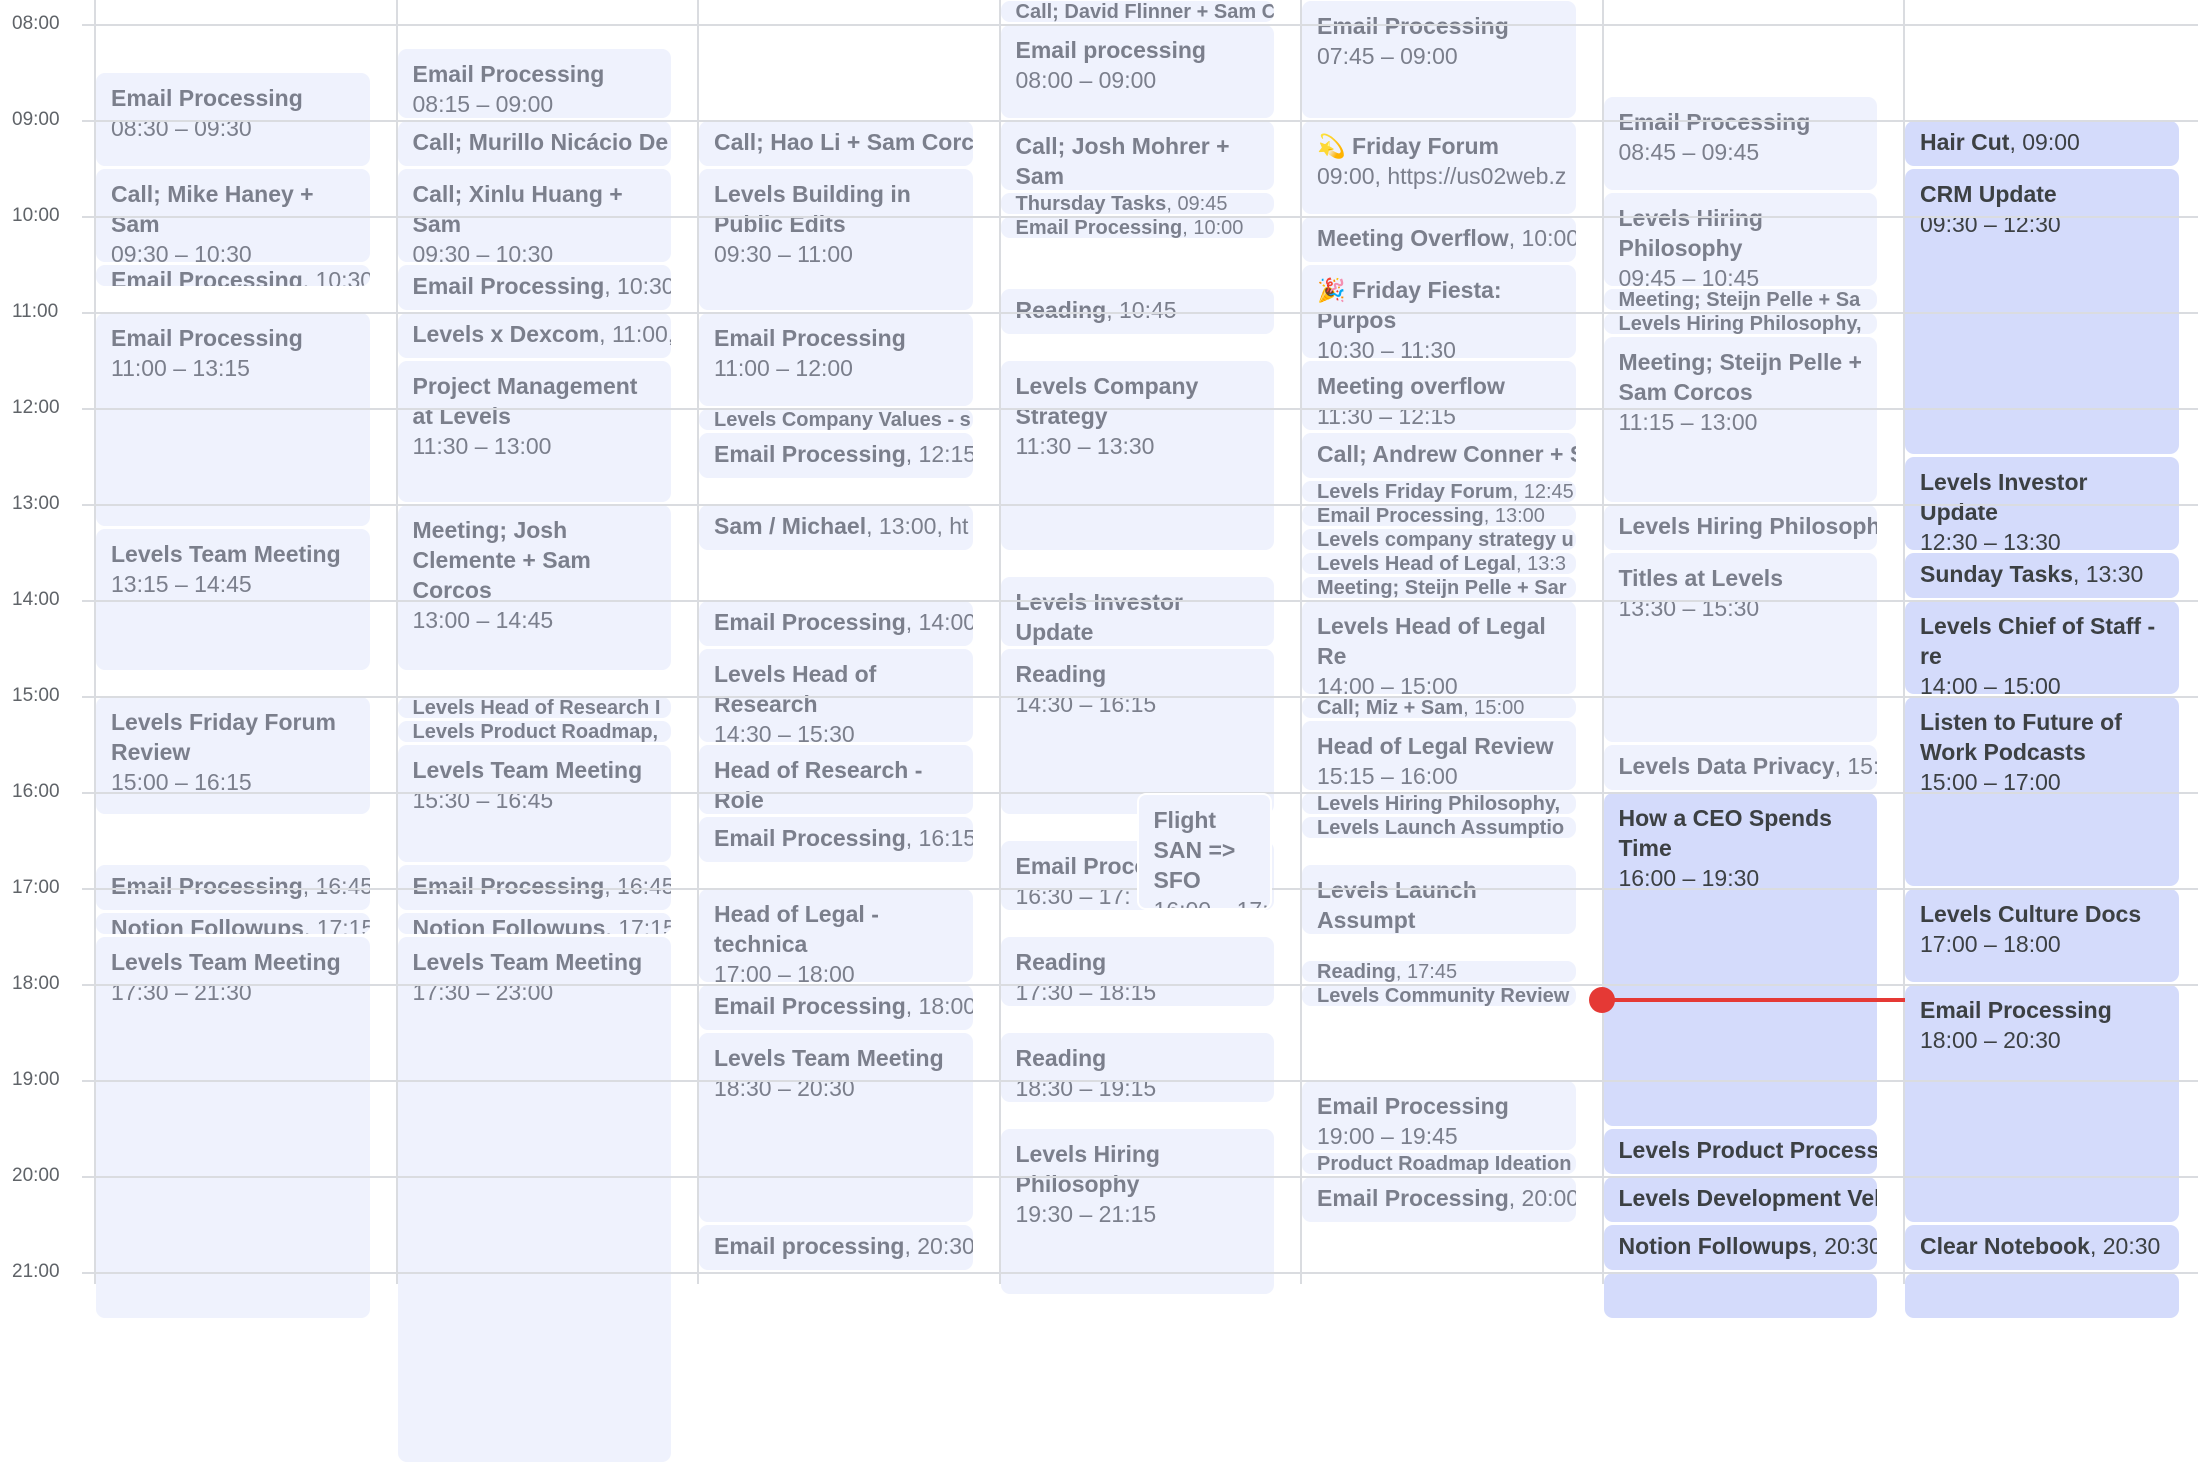  Describe the element at coordinates (534, 731) in the screenshot. I see `calendar-event: Levels Product Roadmap,` at that location.